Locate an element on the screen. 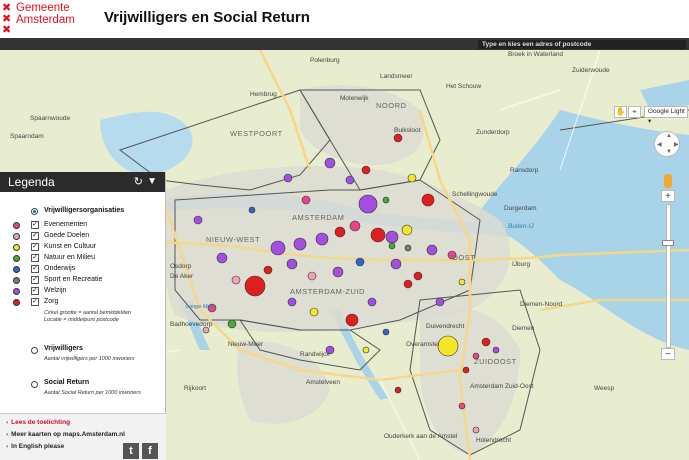 The width and height of the screenshot is (689, 460). zoom-slider-track is located at coordinates (668, 276).